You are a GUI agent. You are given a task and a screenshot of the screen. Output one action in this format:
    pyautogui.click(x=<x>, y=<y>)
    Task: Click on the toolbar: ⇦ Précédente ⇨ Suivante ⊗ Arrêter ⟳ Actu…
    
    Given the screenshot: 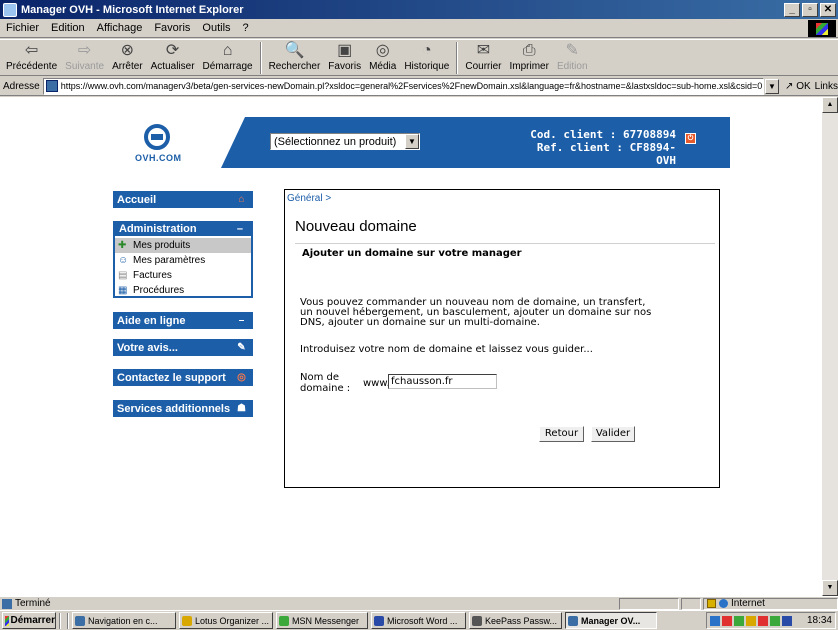 What is the action you would take?
    pyautogui.click(x=419, y=57)
    